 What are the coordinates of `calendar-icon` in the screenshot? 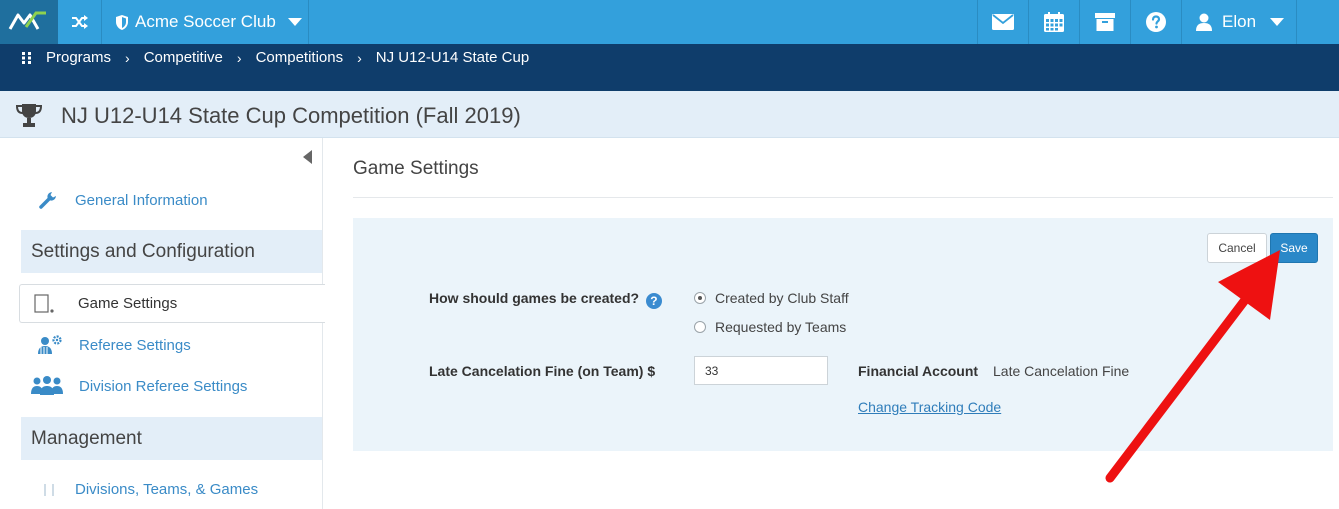 It's located at (1054, 22).